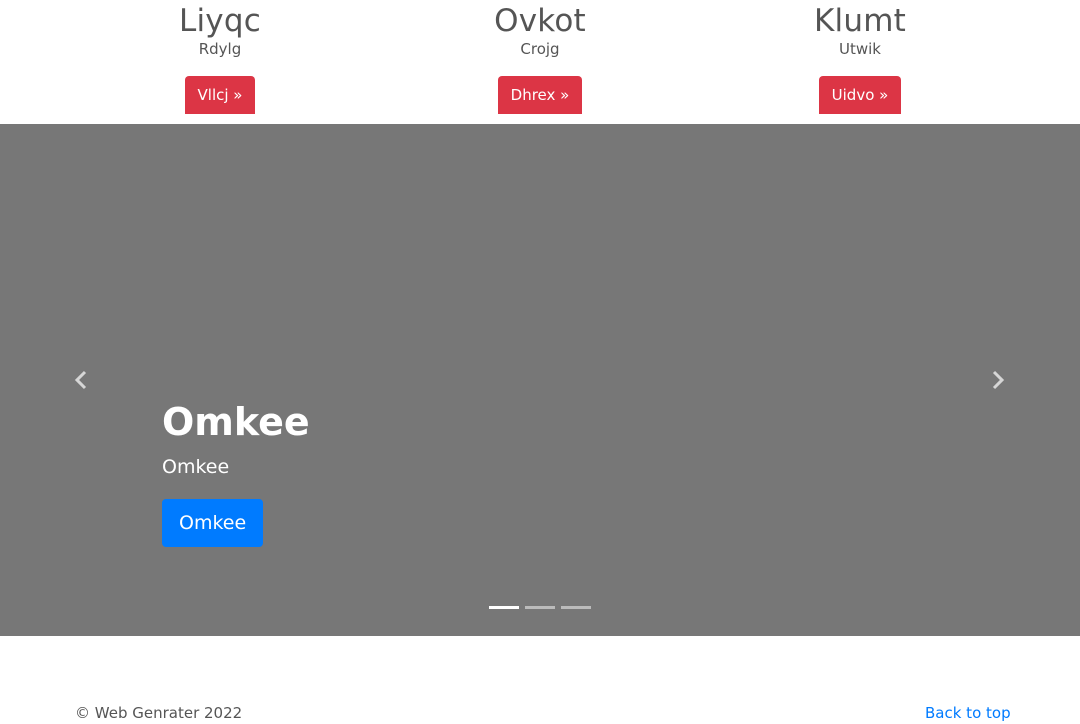  I want to click on feature-title: Ovkot, so click(540, 21).